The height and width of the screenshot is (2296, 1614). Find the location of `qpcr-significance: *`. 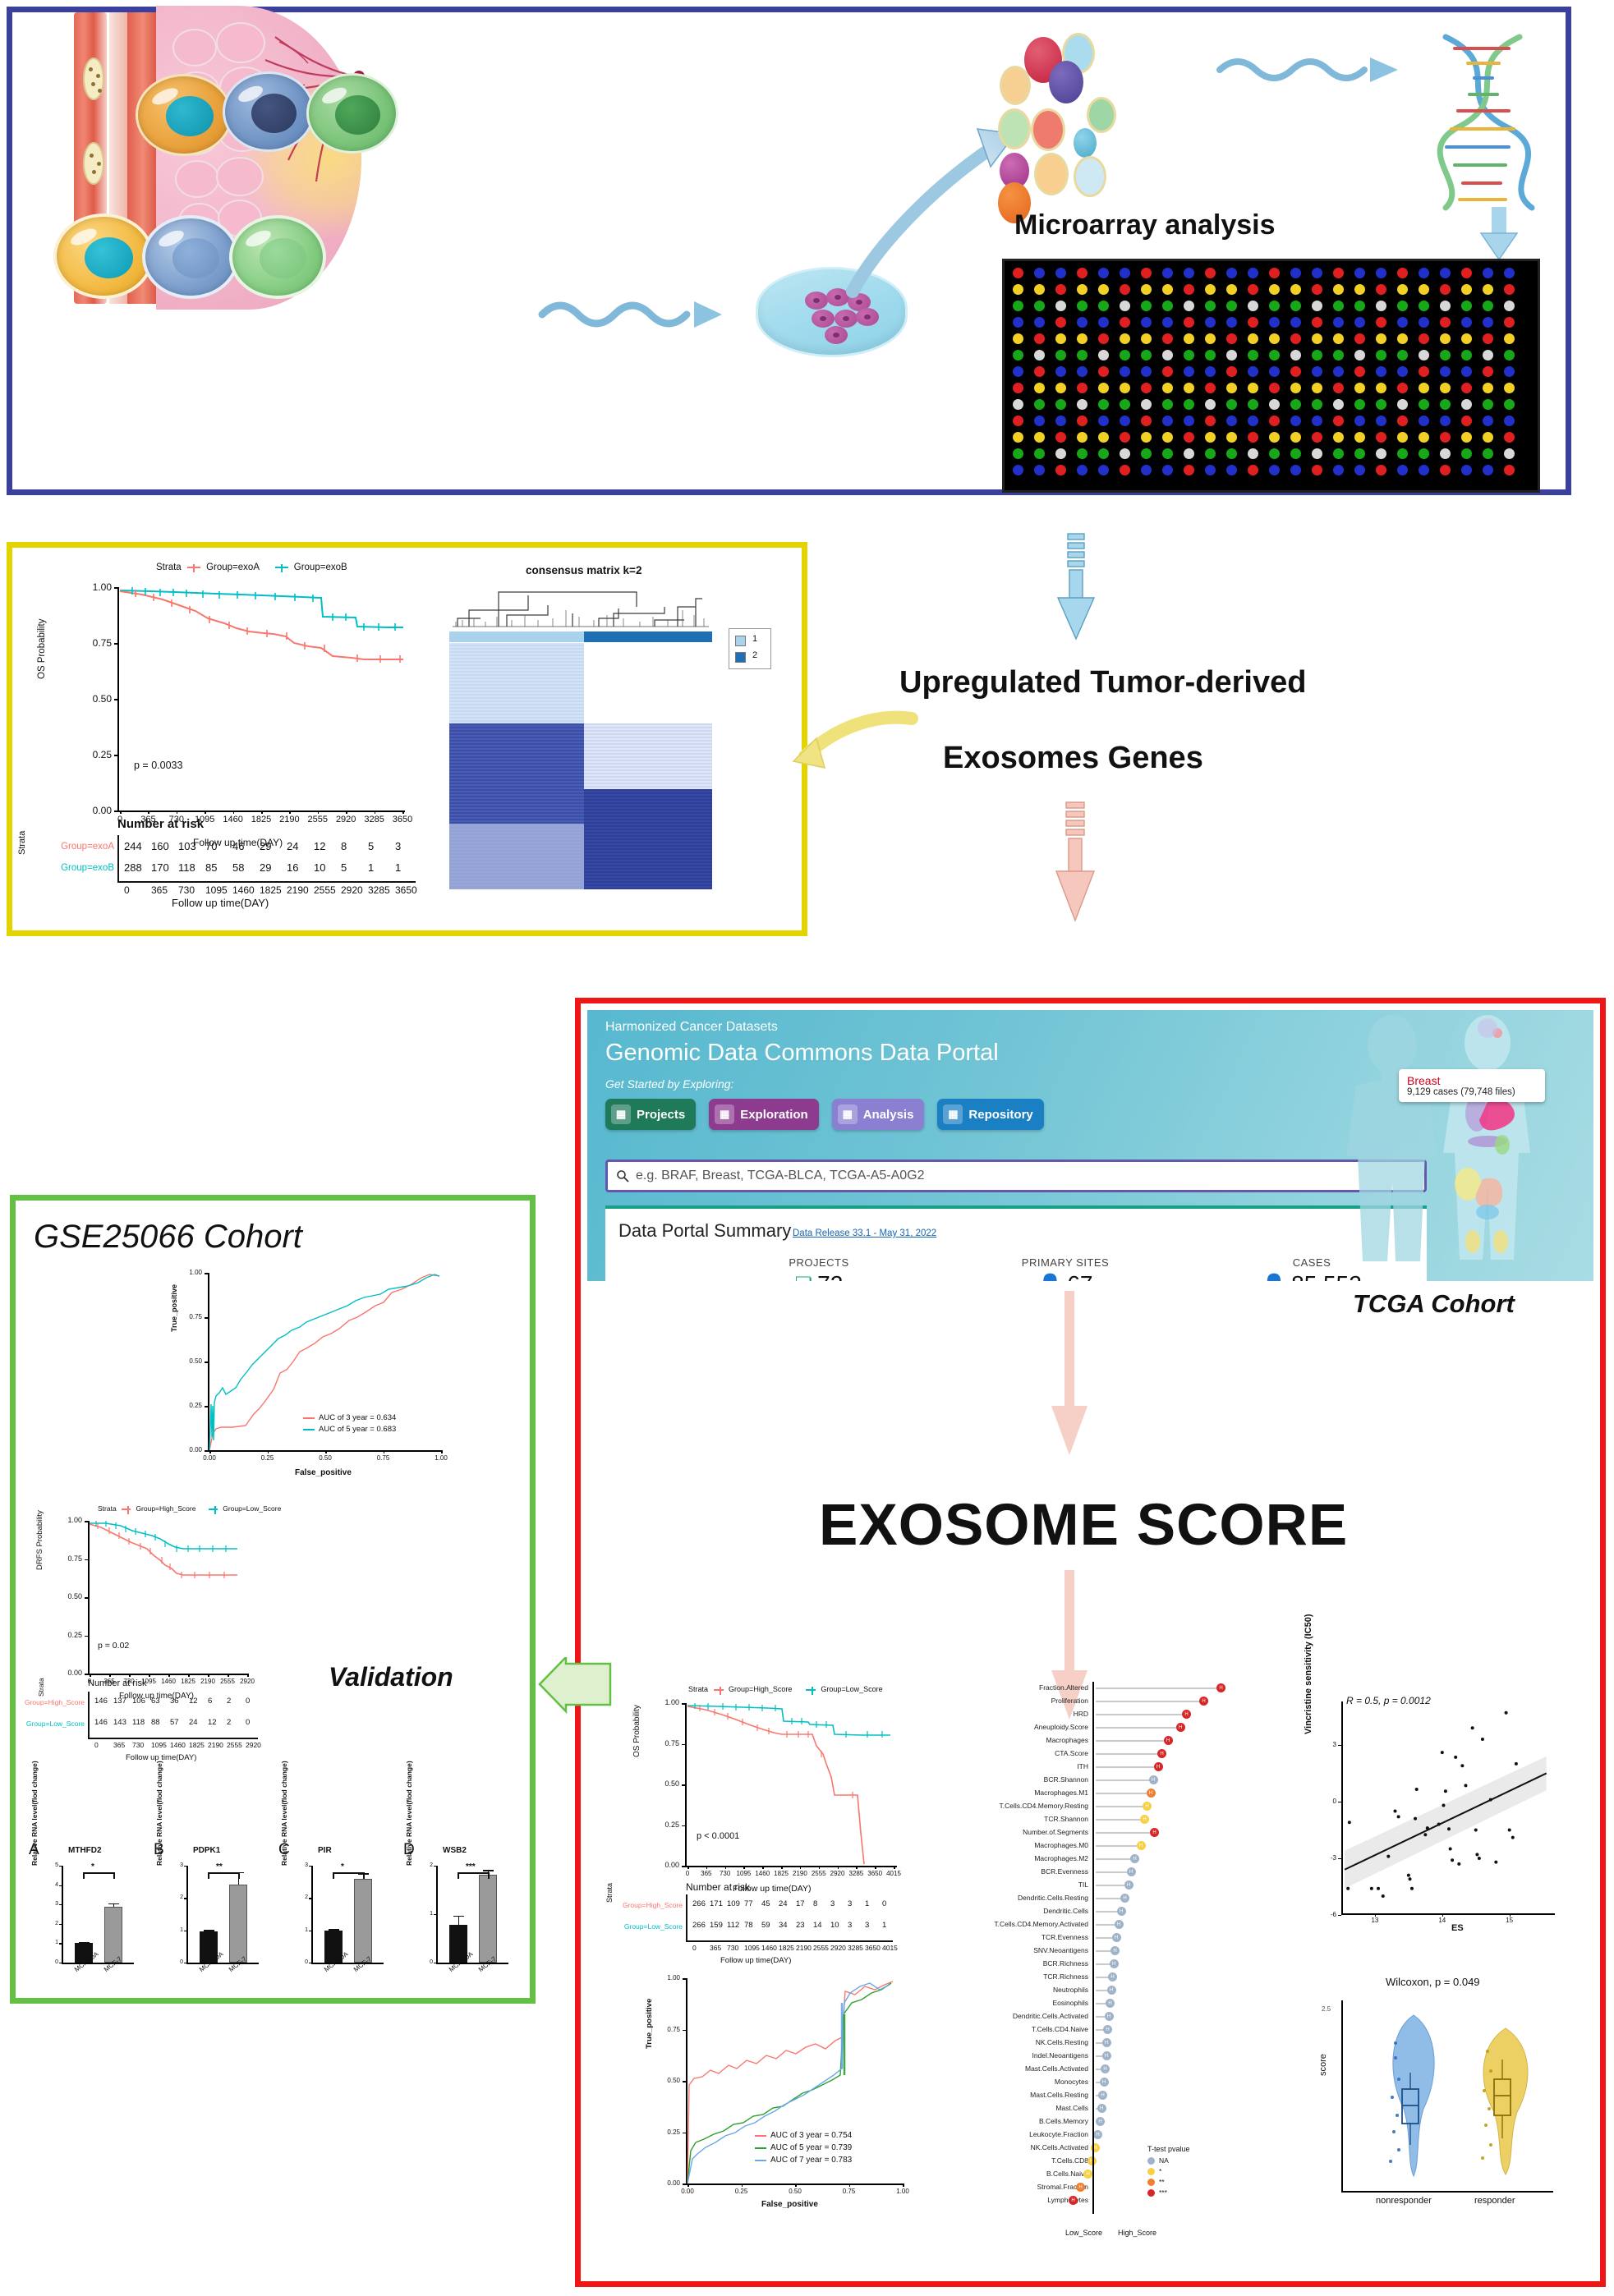

qpcr-significance: * is located at coordinates (92, 1866).